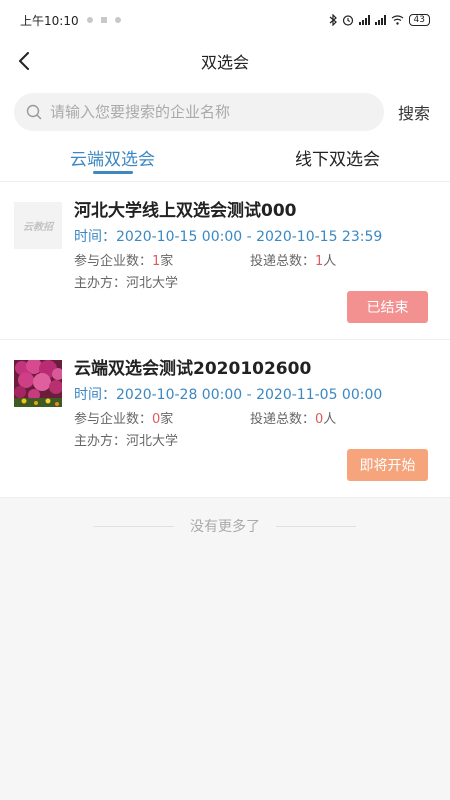  What do you see at coordinates (249, 395) in the screenshot?
I see `time-range: 2020-10-28 00:00 - 2020-11-05 00:00` at bounding box center [249, 395].